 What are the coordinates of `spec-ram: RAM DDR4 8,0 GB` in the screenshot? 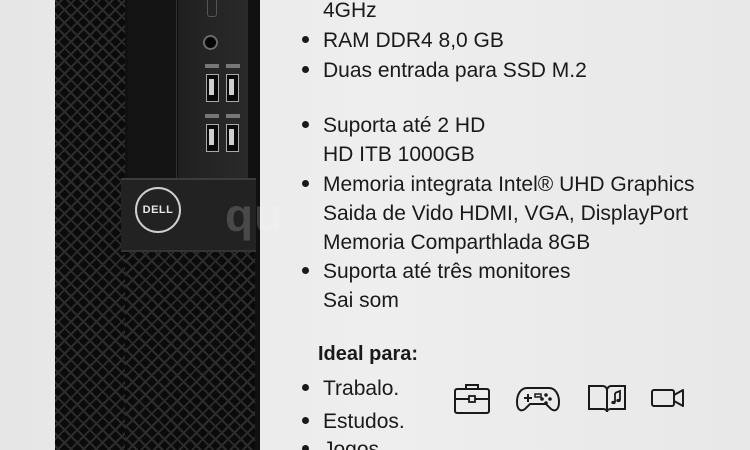 It's located at (402, 41).